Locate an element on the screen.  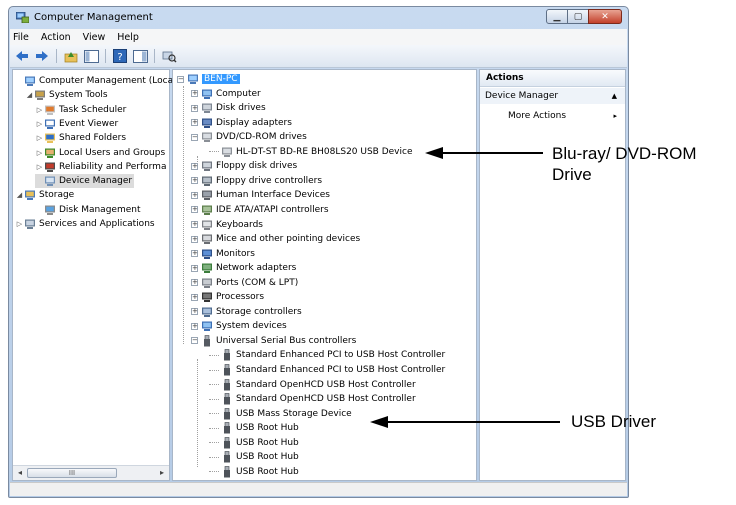
device-tree-item: + Floppy disk drives is located at coordinates (244, 166).